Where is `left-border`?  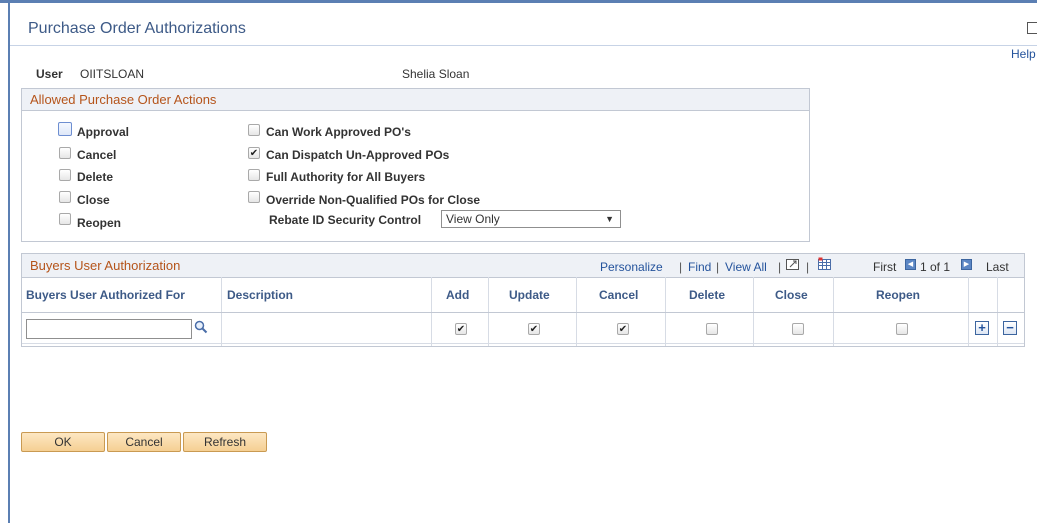
left-border is located at coordinates (9, 263).